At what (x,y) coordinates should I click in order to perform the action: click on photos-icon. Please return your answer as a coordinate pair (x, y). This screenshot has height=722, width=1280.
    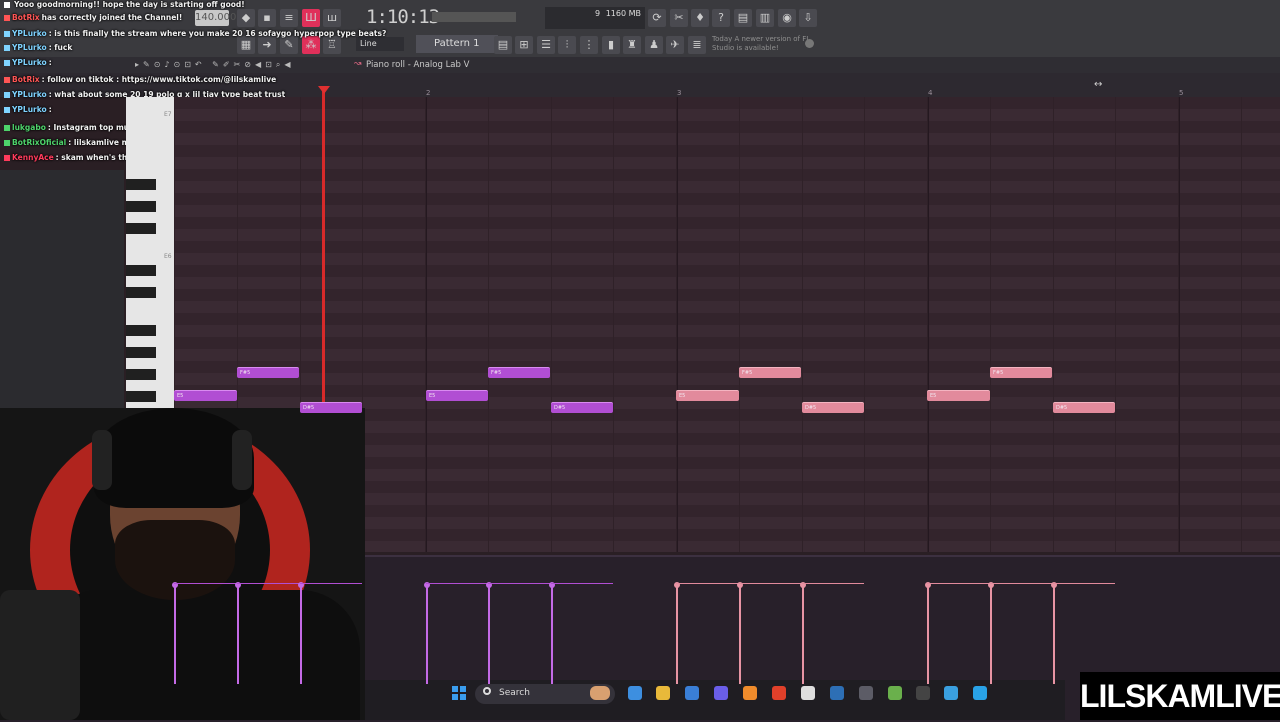
    Looking at the image, I should click on (980, 693).